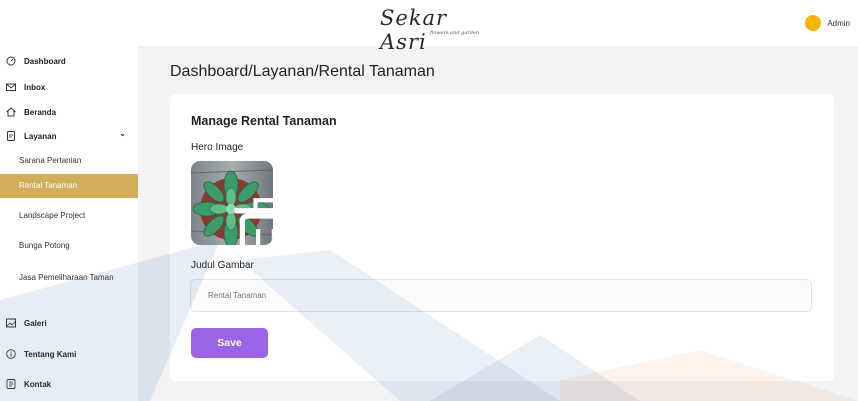 The width and height of the screenshot is (858, 401). What do you see at coordinates (35, 87) in the screenshot?
I see `sidebar-item-label: Inbox` at bounding box center [35, 87].